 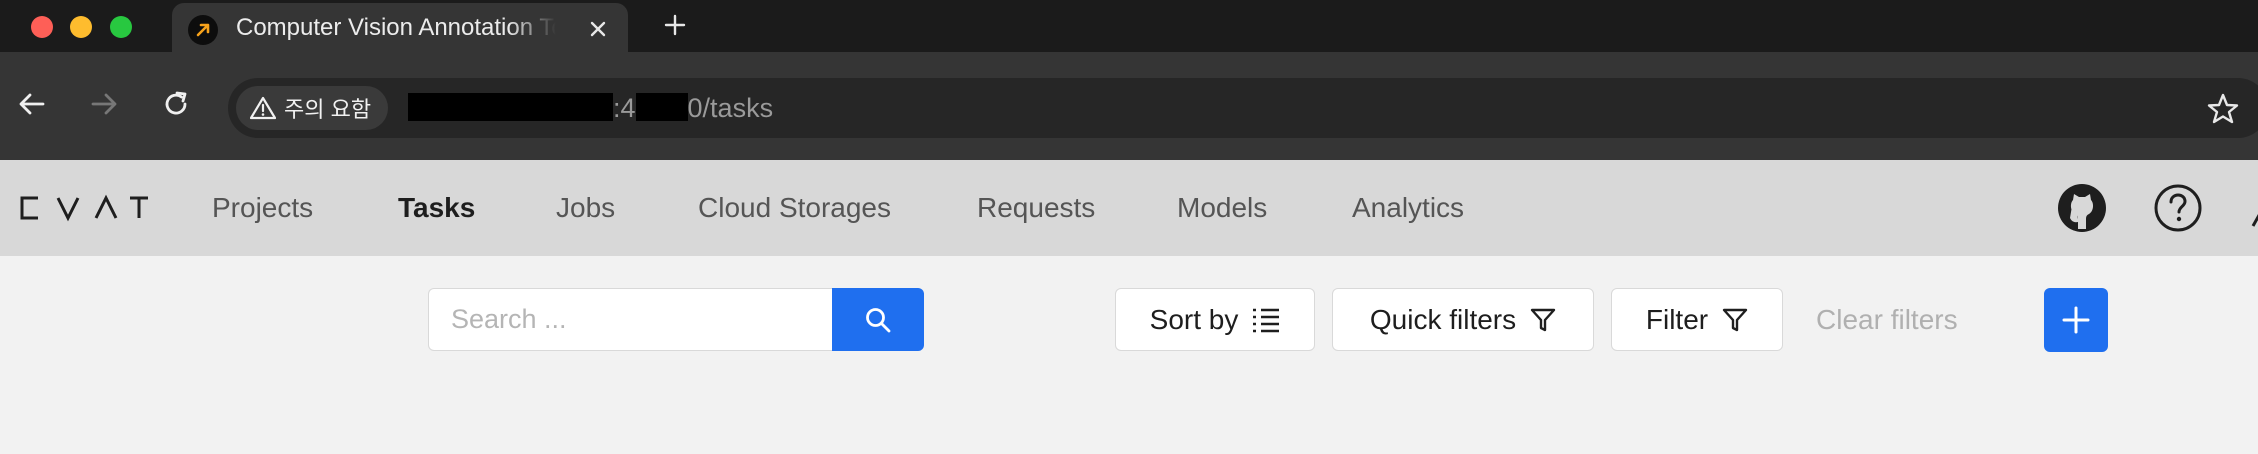 I want to click on nav-jobs: Jobs, so click(x=585, y=208).